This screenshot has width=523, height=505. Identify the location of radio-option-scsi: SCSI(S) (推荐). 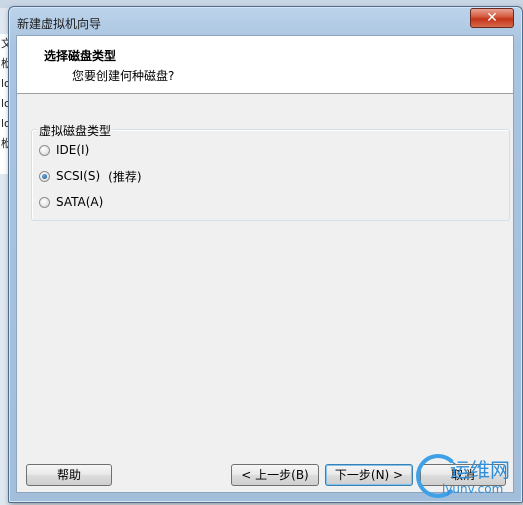
(90, 176).